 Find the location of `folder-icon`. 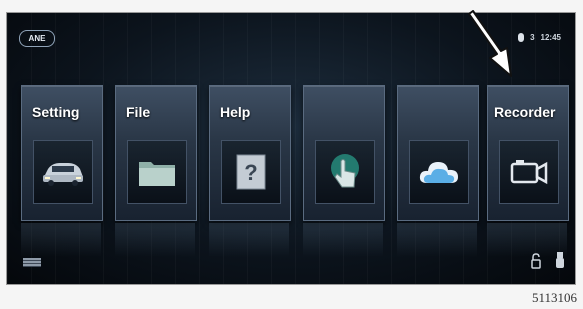

folder-icon is located at coordinates (157, 172).